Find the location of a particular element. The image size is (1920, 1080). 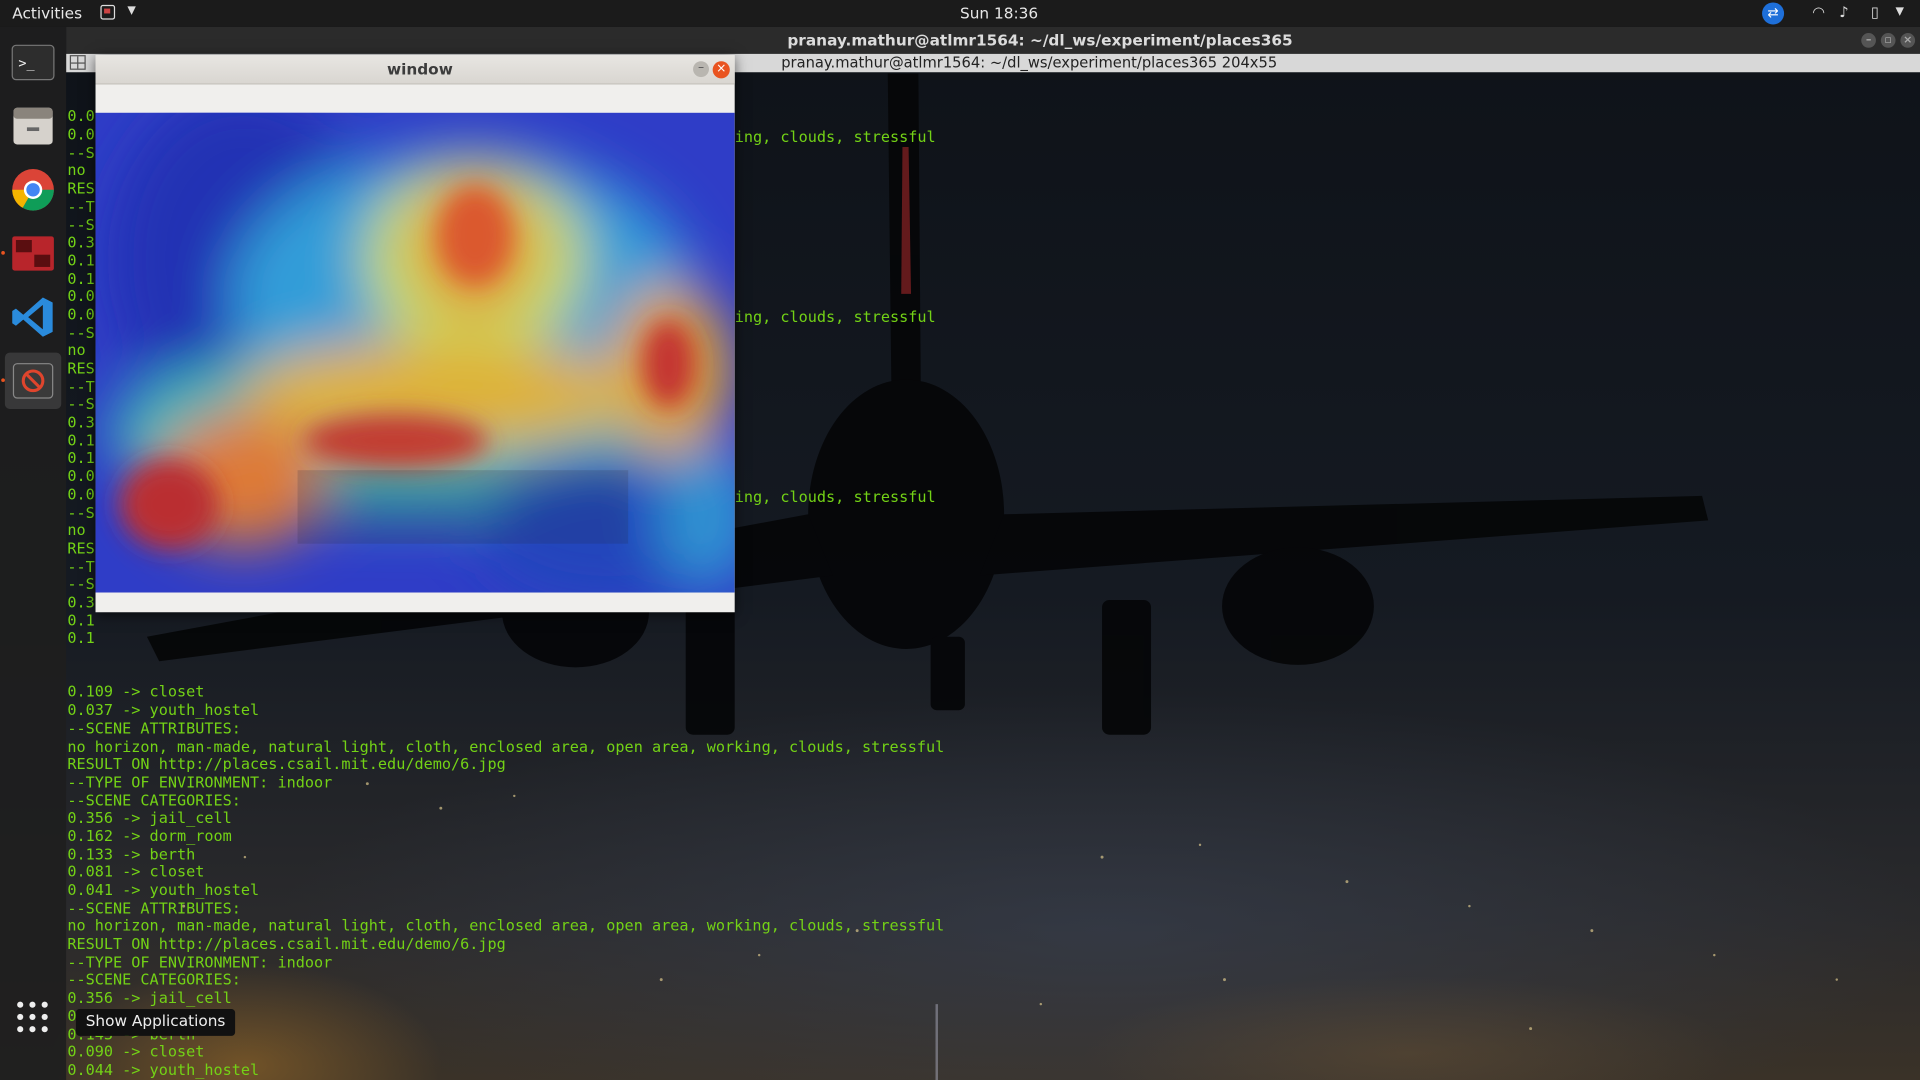

terminal-line: 0.037 -> youth_hostel is located at coordinates (163, 709).